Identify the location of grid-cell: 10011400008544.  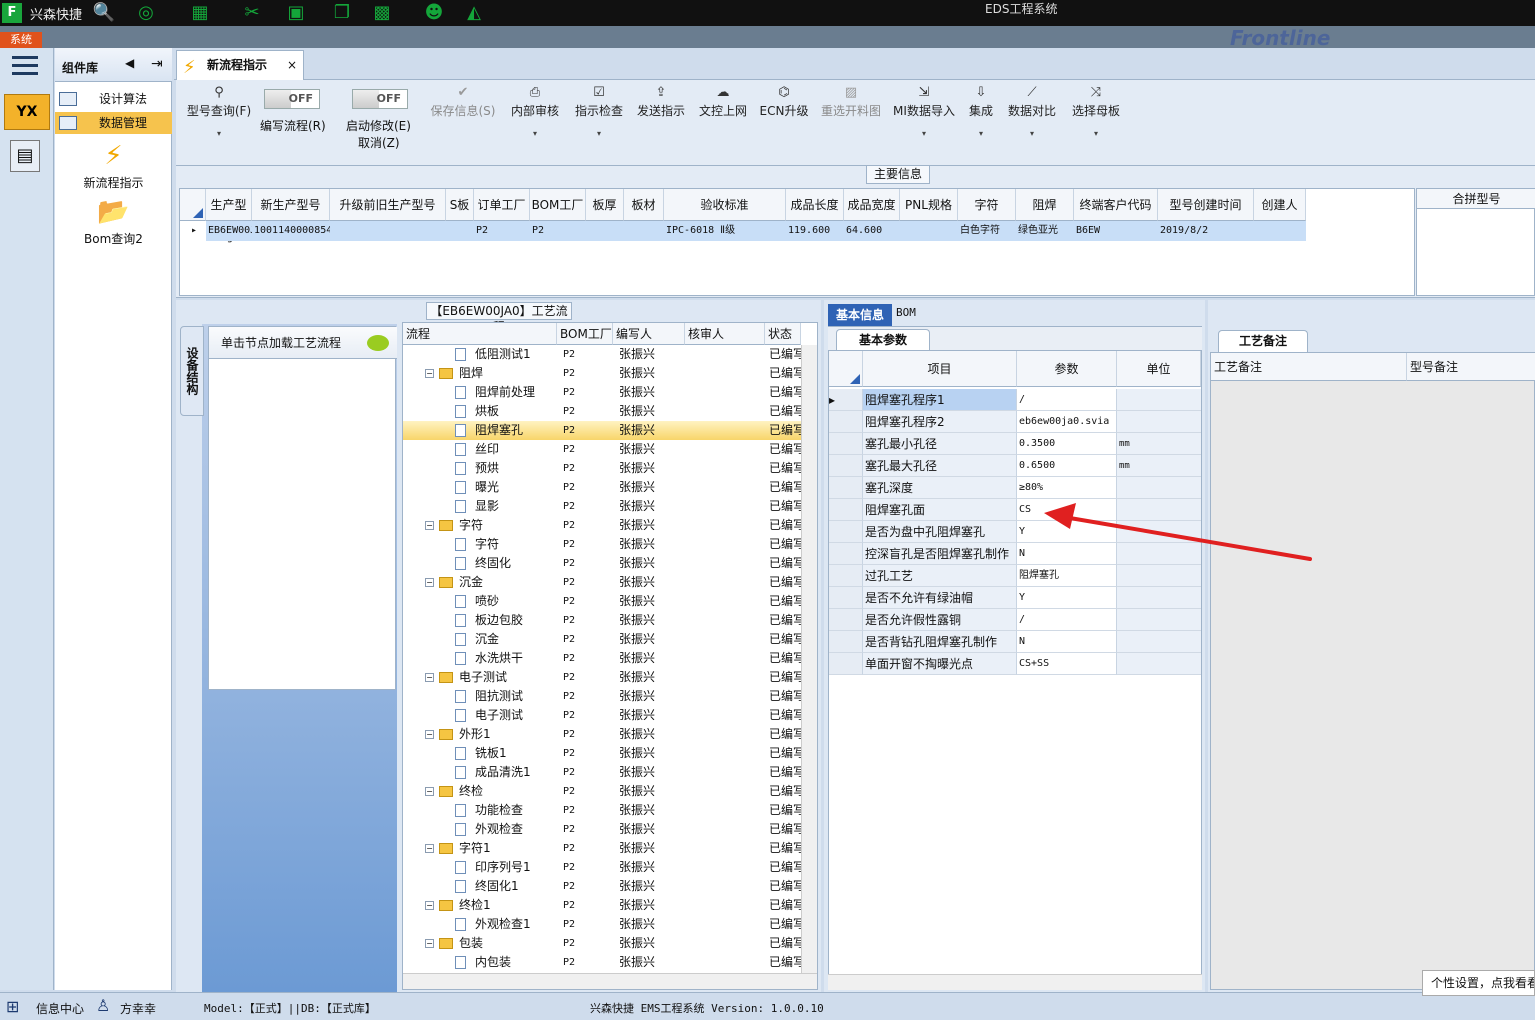
(291, 231).